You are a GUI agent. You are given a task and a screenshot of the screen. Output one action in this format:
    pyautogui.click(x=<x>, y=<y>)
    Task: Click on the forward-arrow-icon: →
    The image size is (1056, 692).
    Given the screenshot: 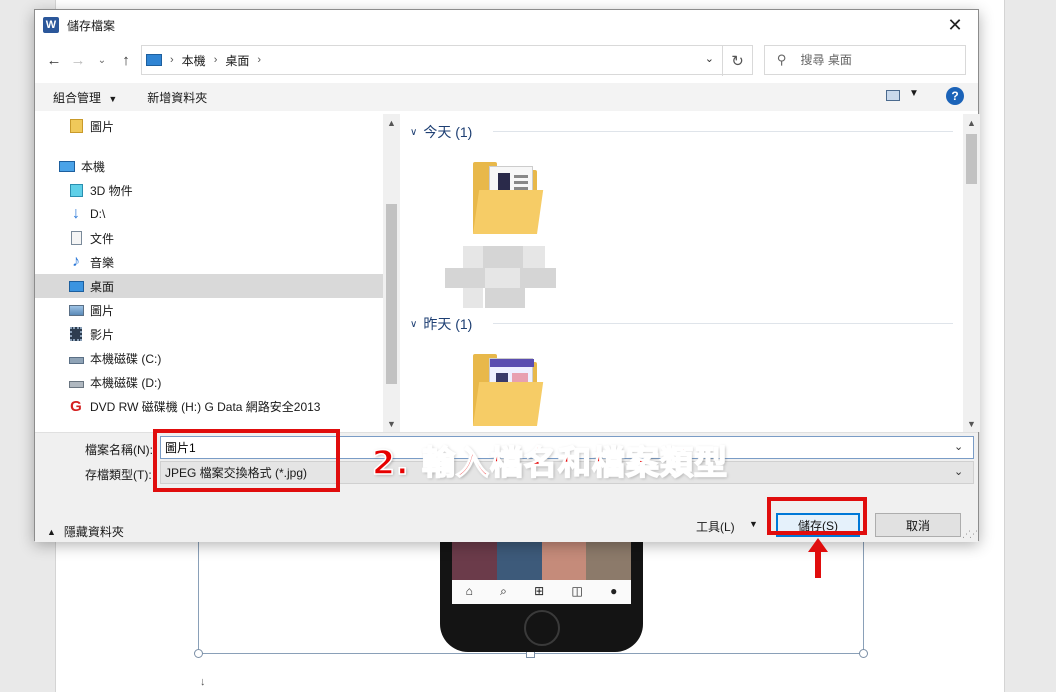 What is the action you would take?
    pyautogui.click(x=78, y=60)
    